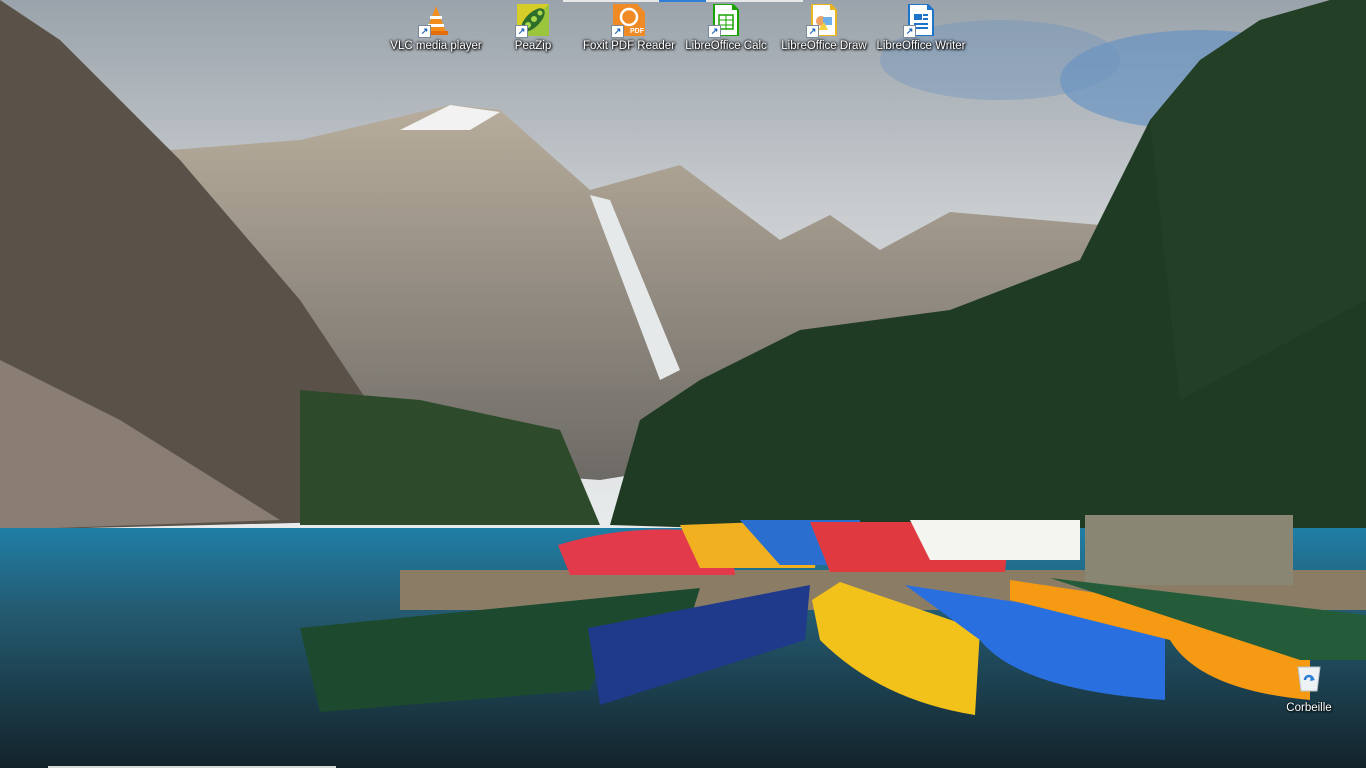 This screenshot has width=1366, height=768. I want to click on icon-label: LibreOffice Calc, so click(726, 46).